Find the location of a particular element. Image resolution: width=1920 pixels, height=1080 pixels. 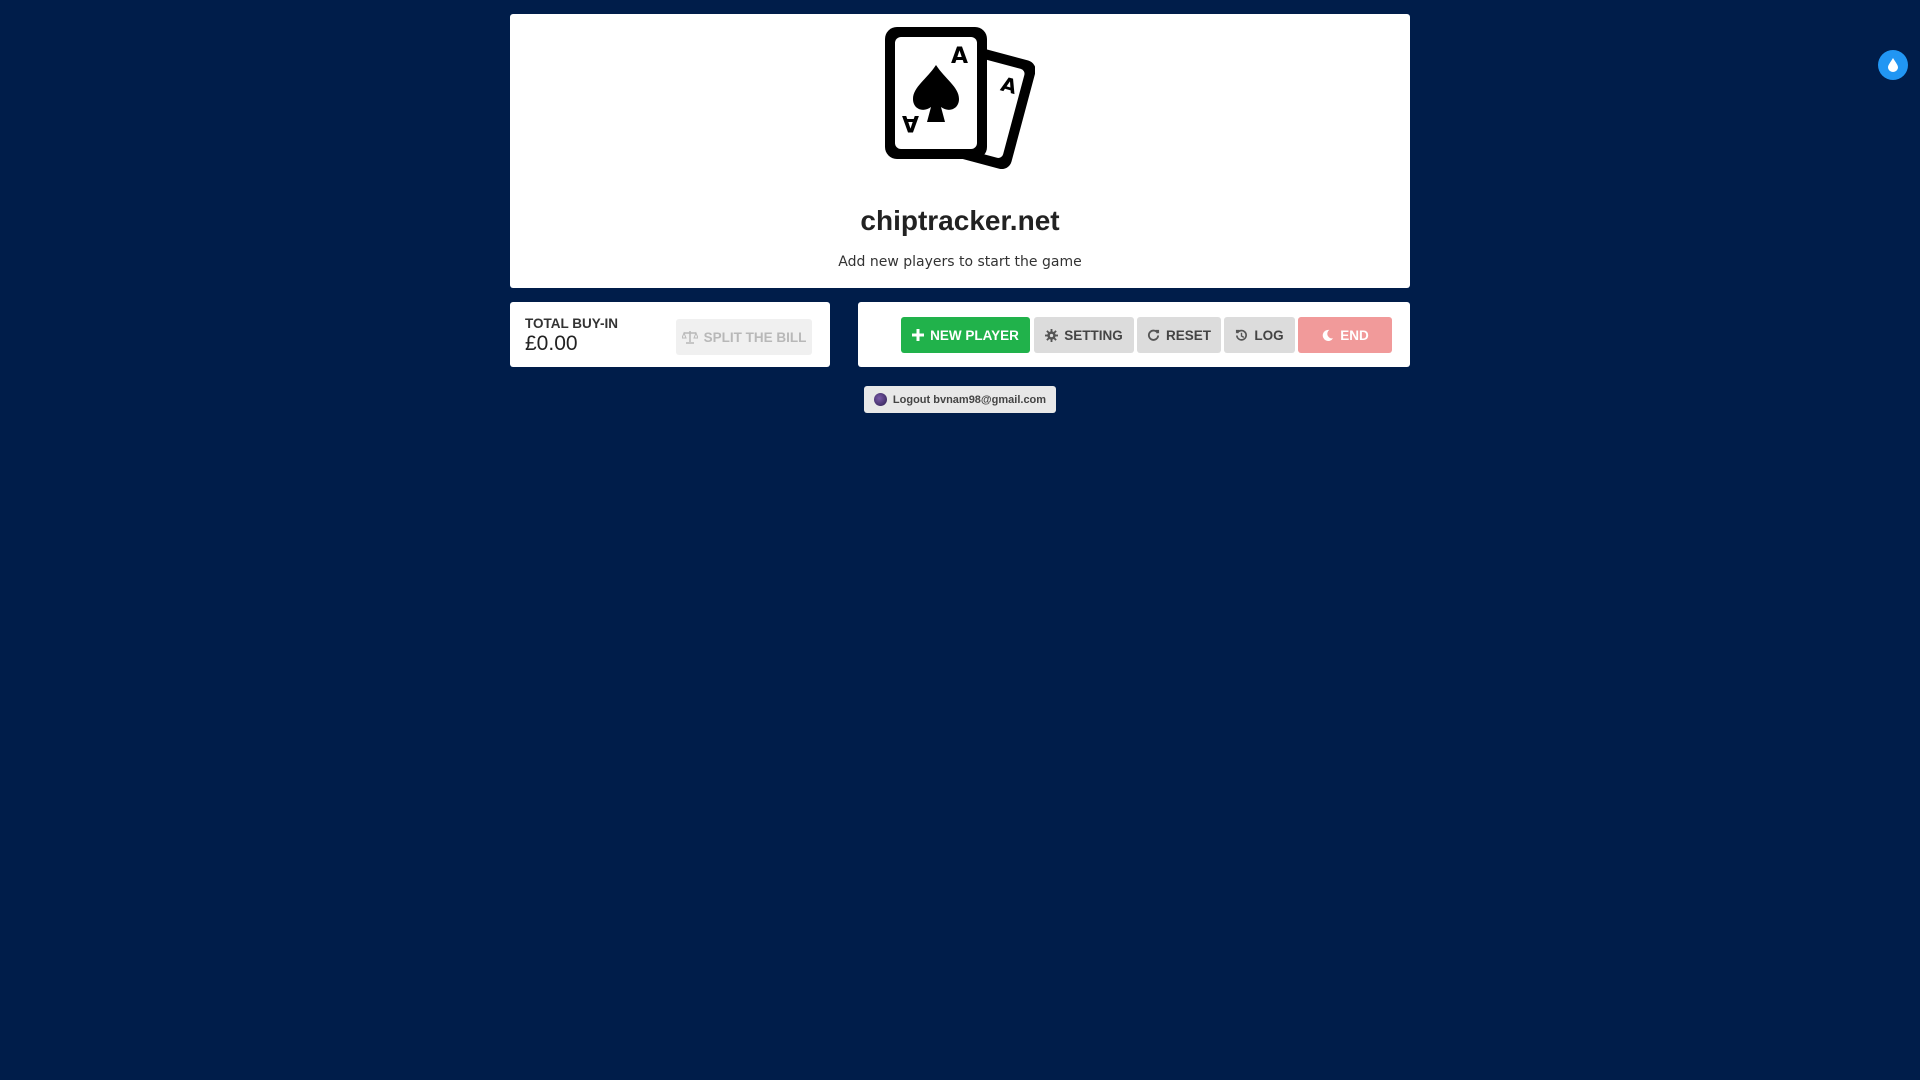

actions-panel: NEW PLAYER SETTING RESET LOG END is located at coordinates (1134, 334).